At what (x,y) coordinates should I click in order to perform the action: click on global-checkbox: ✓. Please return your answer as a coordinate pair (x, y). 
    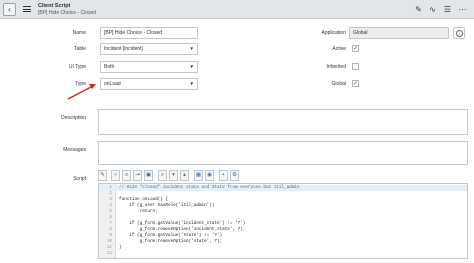
    Looking at the image, I should click on (355, 83).